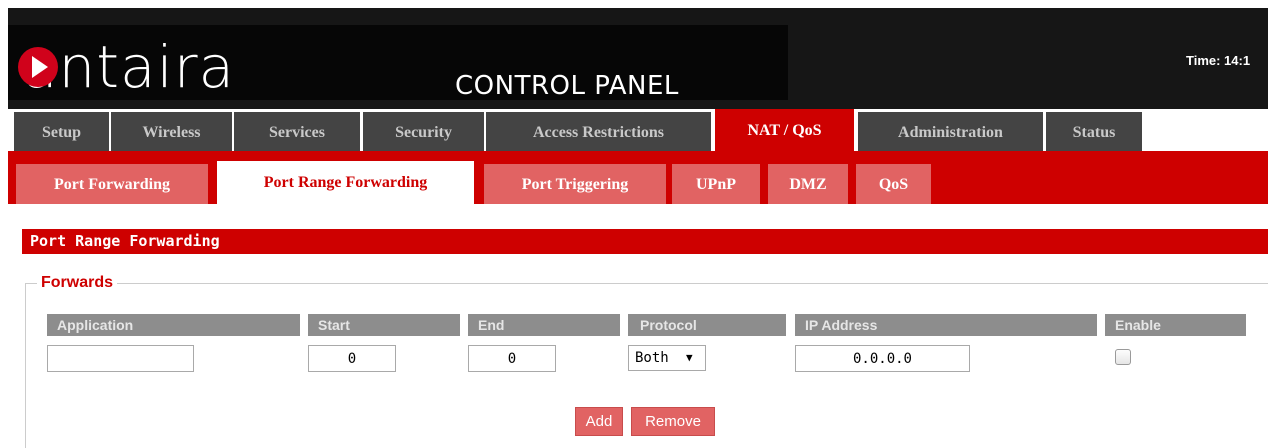  I want to click on enable-checkbox, so click(1123, 357).